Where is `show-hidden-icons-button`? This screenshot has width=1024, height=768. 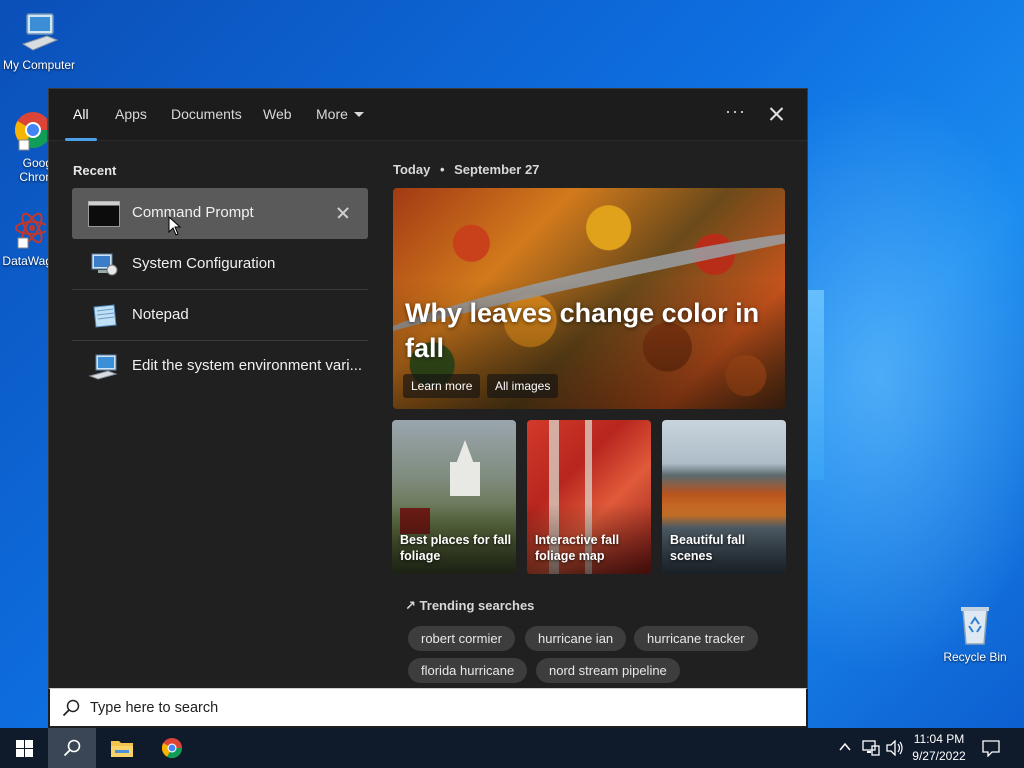
show-hidden-icons-button is located at coordinates (845, 749).